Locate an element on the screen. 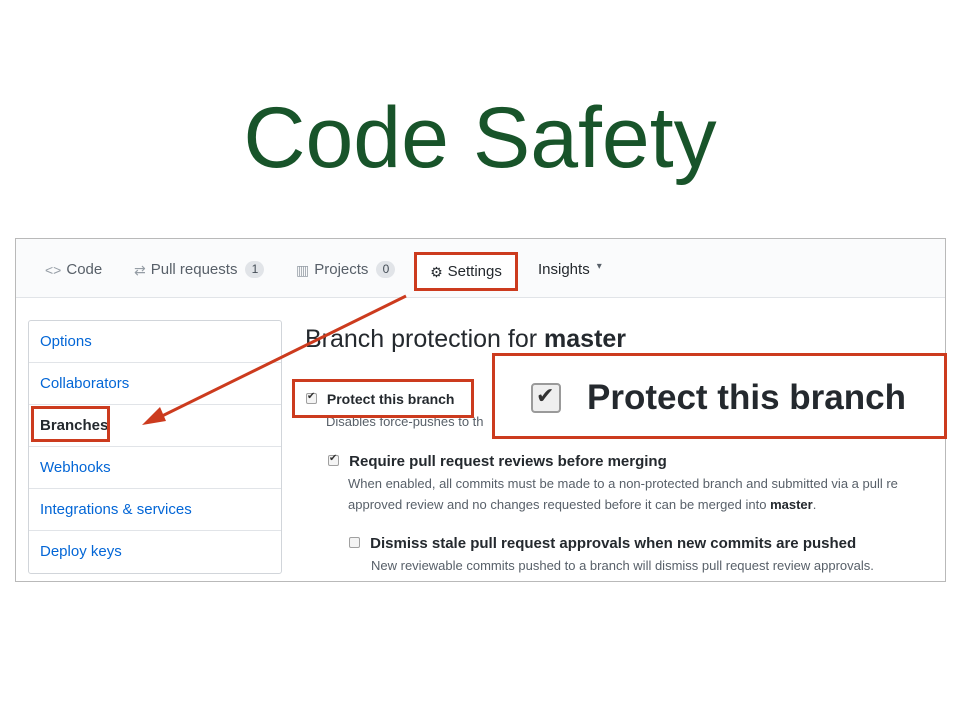 Image resolution: width=960 pixels, height=720 pixels. callout-label: Protect this branch is located at coordinates (746, 397).